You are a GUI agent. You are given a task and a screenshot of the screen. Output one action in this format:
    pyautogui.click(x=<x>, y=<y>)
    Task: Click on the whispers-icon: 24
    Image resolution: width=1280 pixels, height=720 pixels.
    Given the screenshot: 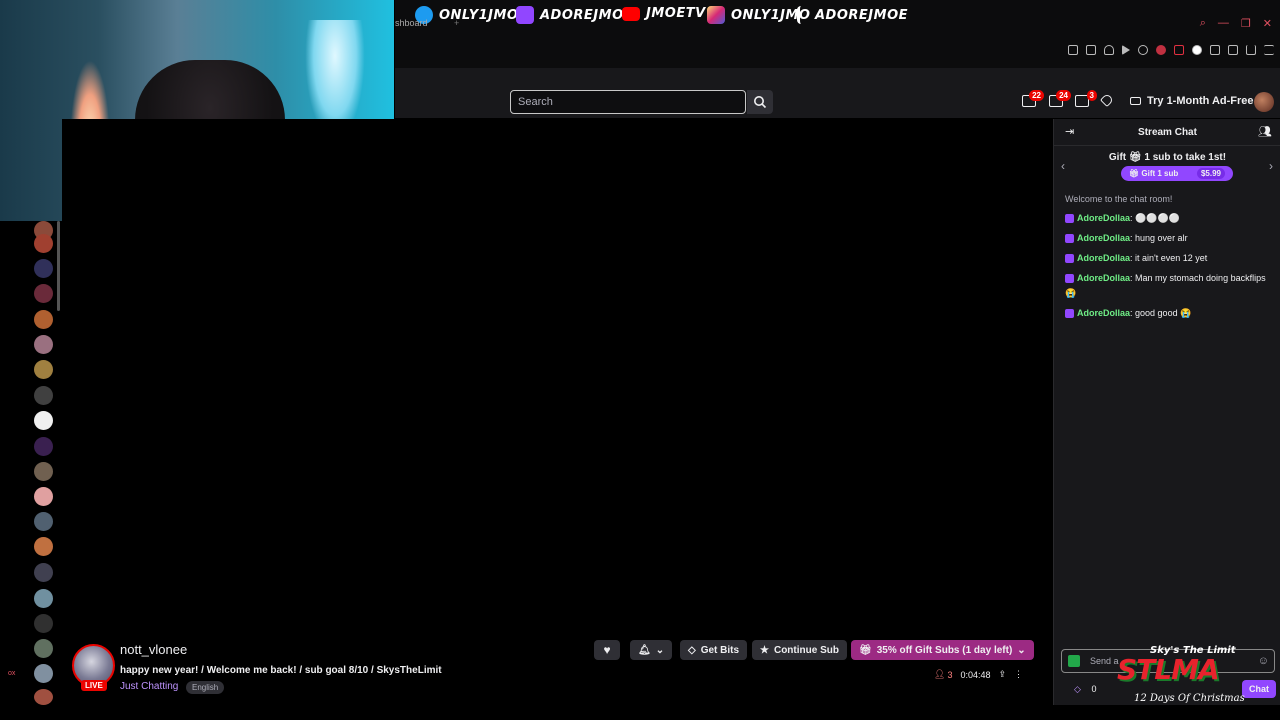 What is the action you would take?
    pyautogui.click(x=1060, y=98)
    